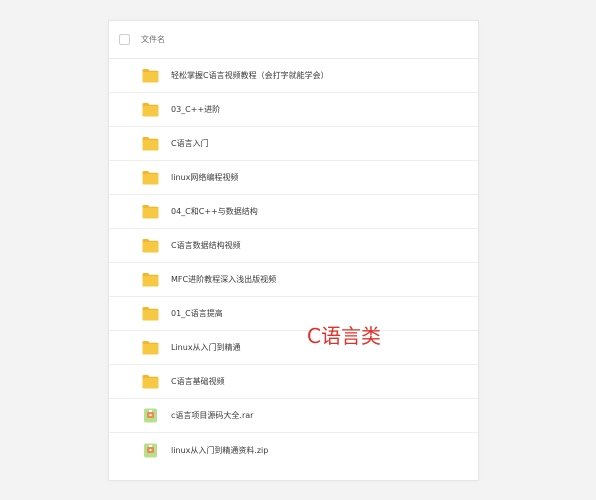  I want to click on file-name: MFC进阶教程深入浅出版视频, so click(223, 279).